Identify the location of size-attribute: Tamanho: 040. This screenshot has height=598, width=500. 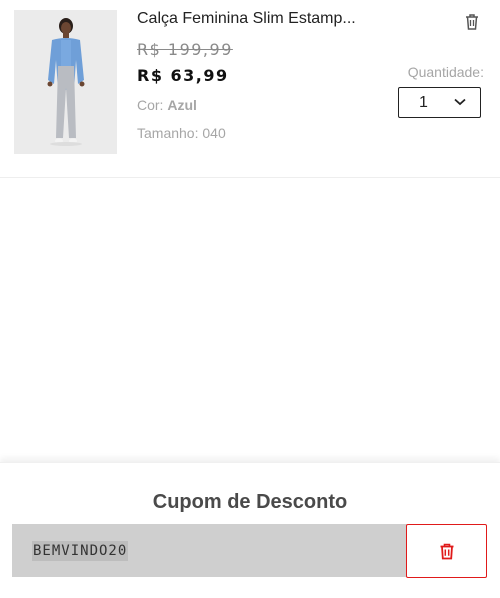
(181, 133).